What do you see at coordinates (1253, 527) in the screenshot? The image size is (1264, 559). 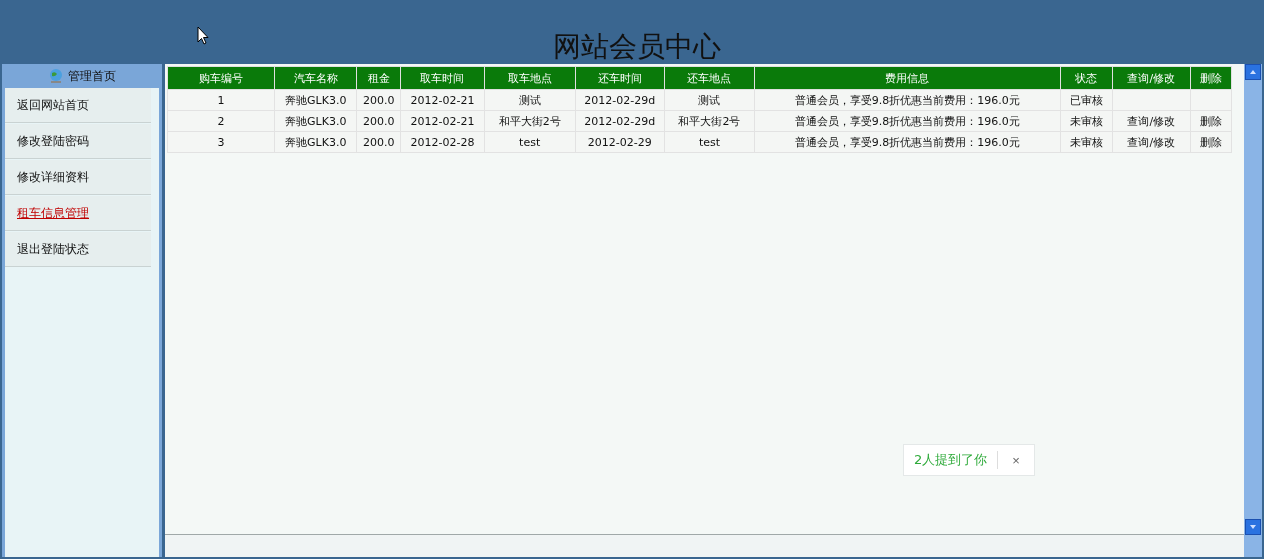 I see `scroll-down-icon` at bounding box center [1253, 527].